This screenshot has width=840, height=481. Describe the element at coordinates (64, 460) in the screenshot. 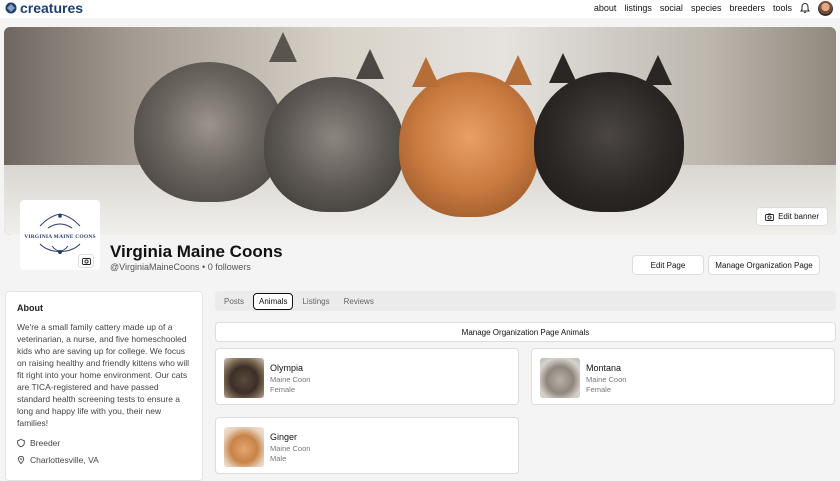

I see `organization-location-label: Charlottesville, VA` at that location.